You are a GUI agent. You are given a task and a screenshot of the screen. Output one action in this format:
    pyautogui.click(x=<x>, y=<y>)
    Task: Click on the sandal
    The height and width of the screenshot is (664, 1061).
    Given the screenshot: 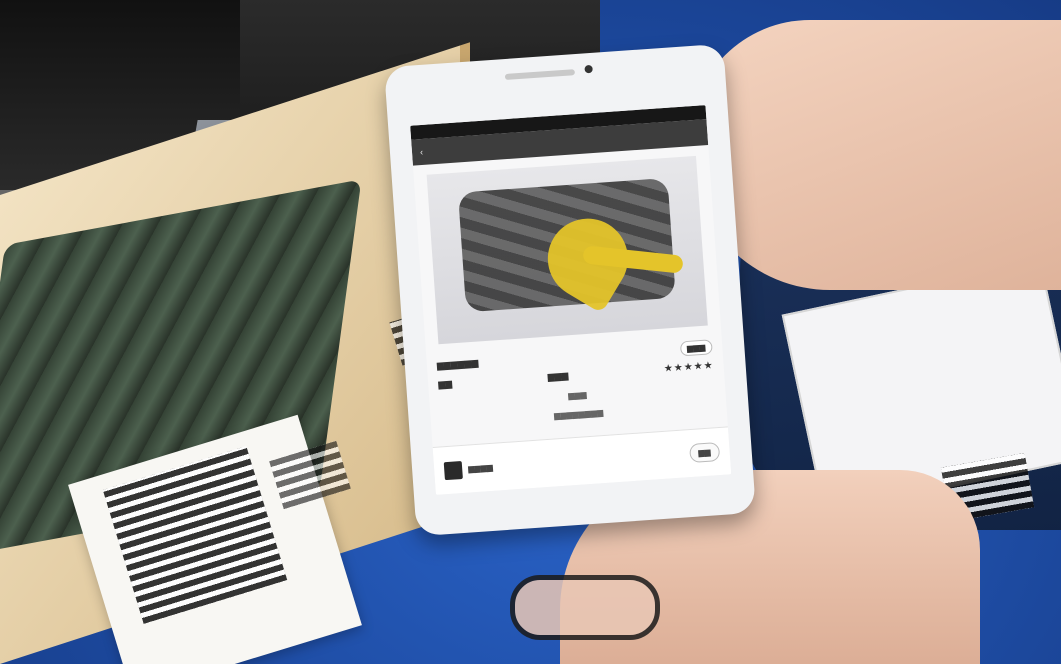 What is the action you would take?
    pyautogui.click(x=585, y=607)
    